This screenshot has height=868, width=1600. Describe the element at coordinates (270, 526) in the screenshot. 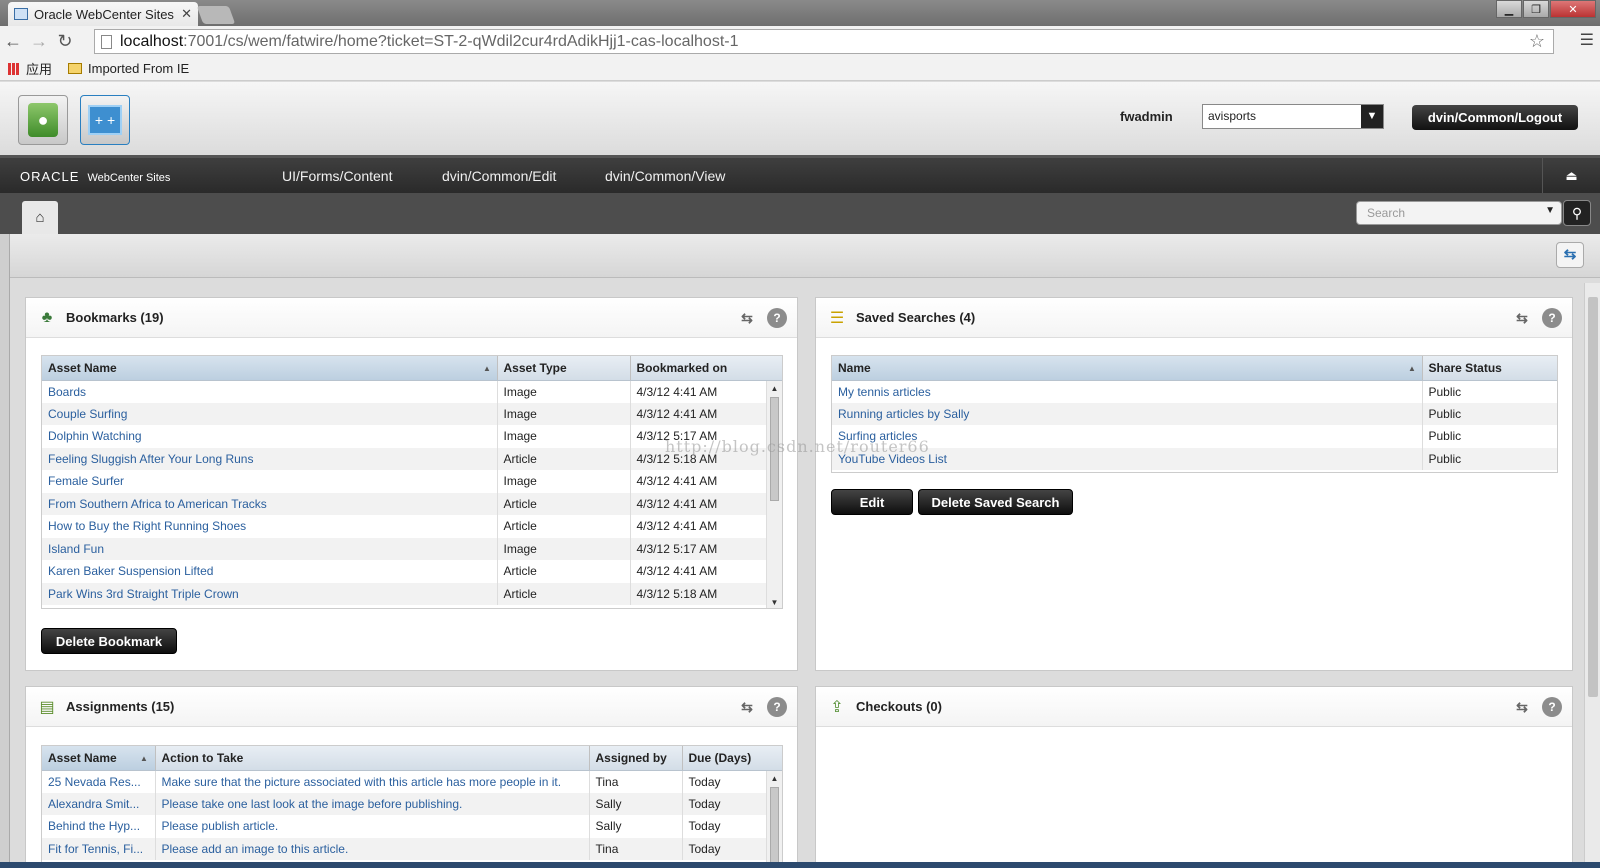

I see `asset-link: How to Buy the Right Running Shoes` at that location.